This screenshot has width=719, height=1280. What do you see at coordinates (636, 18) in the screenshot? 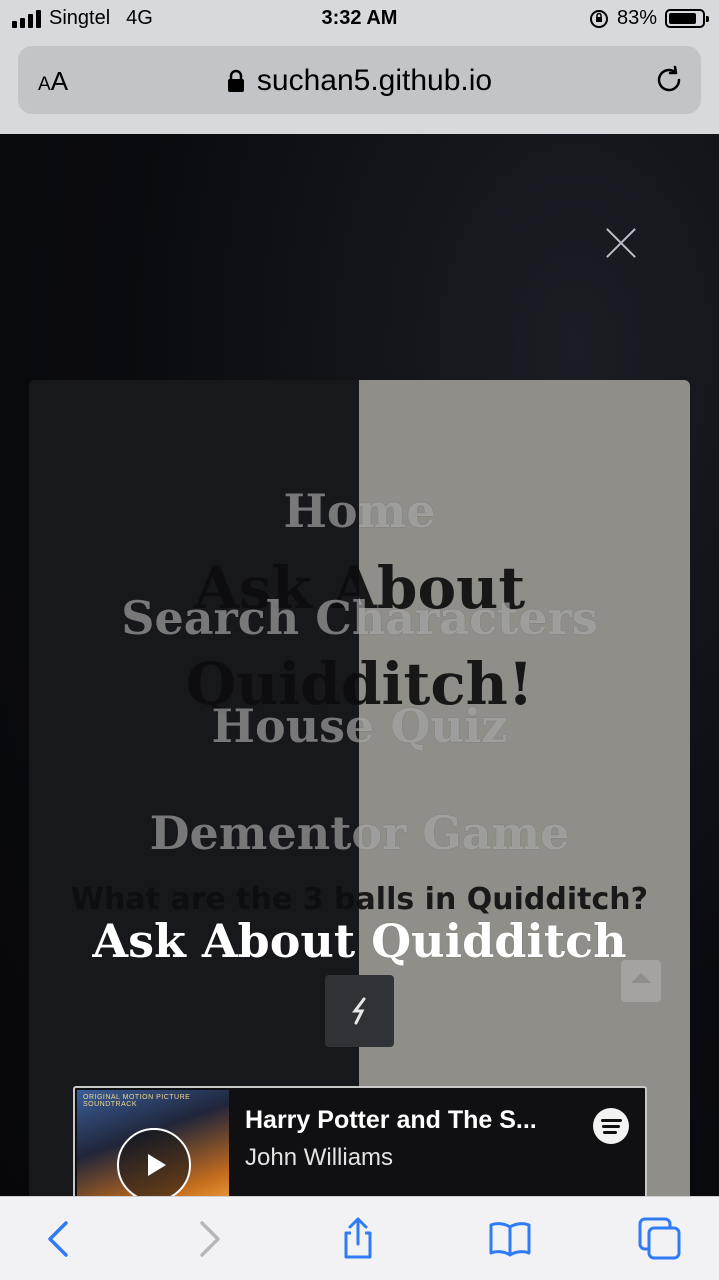
I see `battery-percent: 83%` at bounding box center [636, 18].